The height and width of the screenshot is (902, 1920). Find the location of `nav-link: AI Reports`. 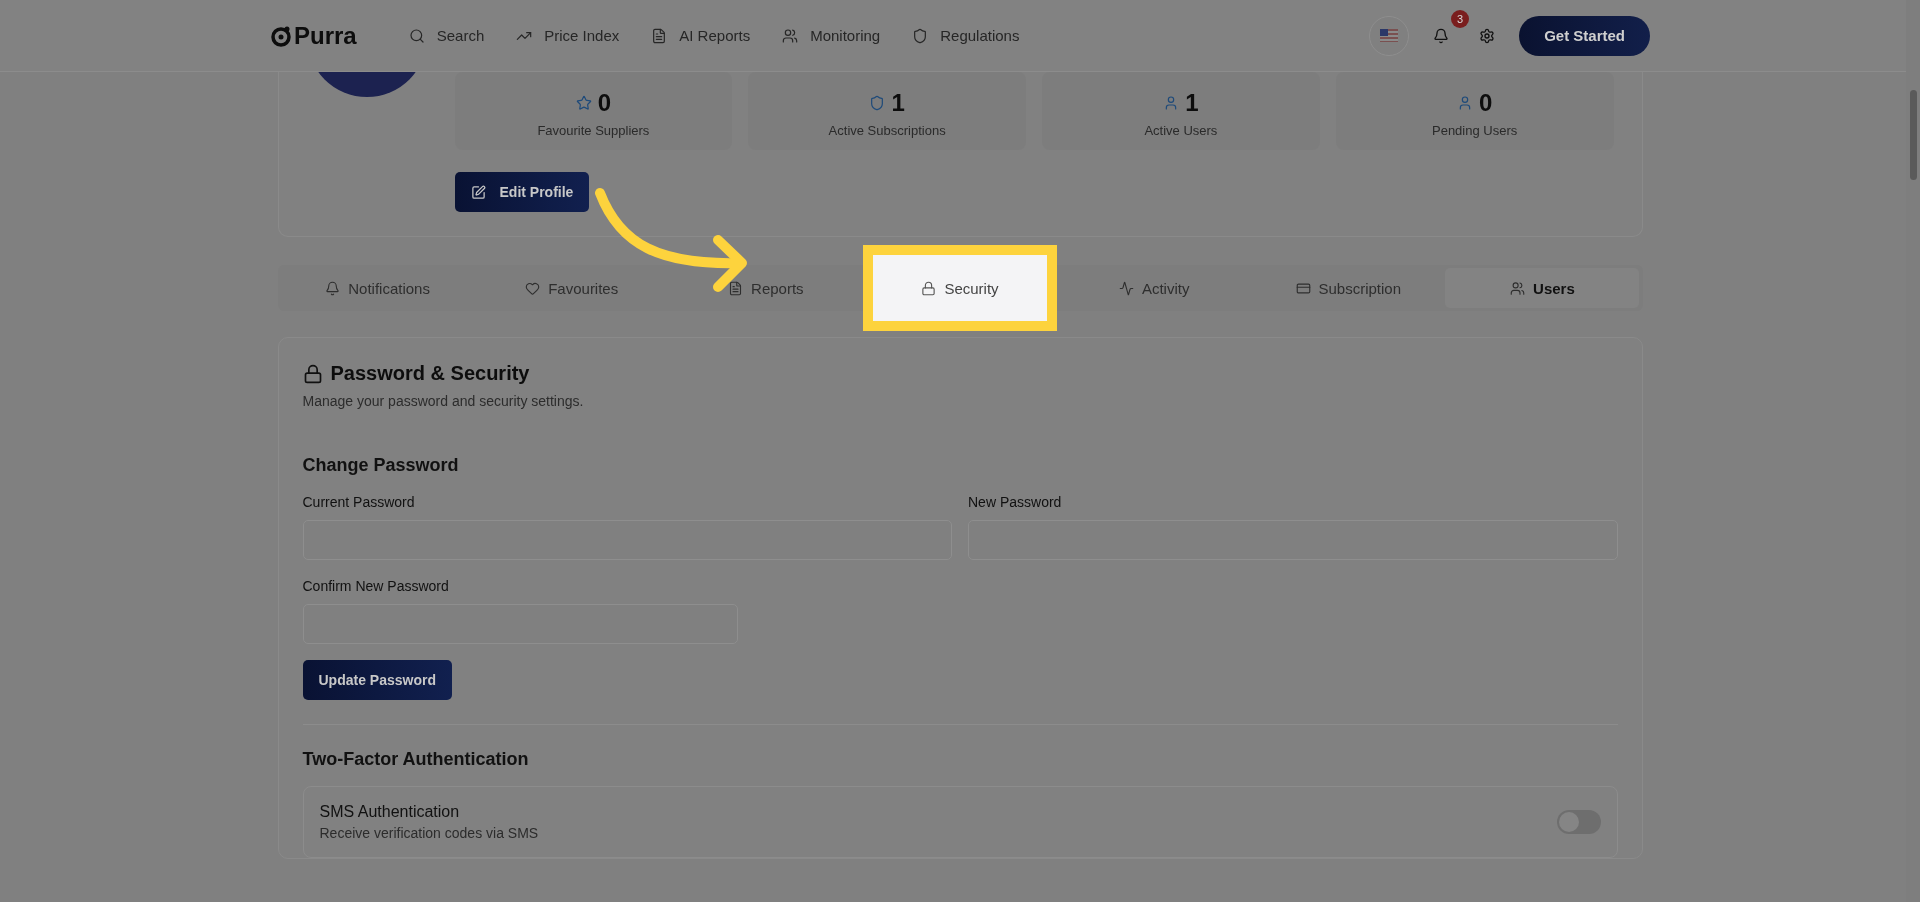

nav-link: AI Reports is located at coordinates (701, 35).